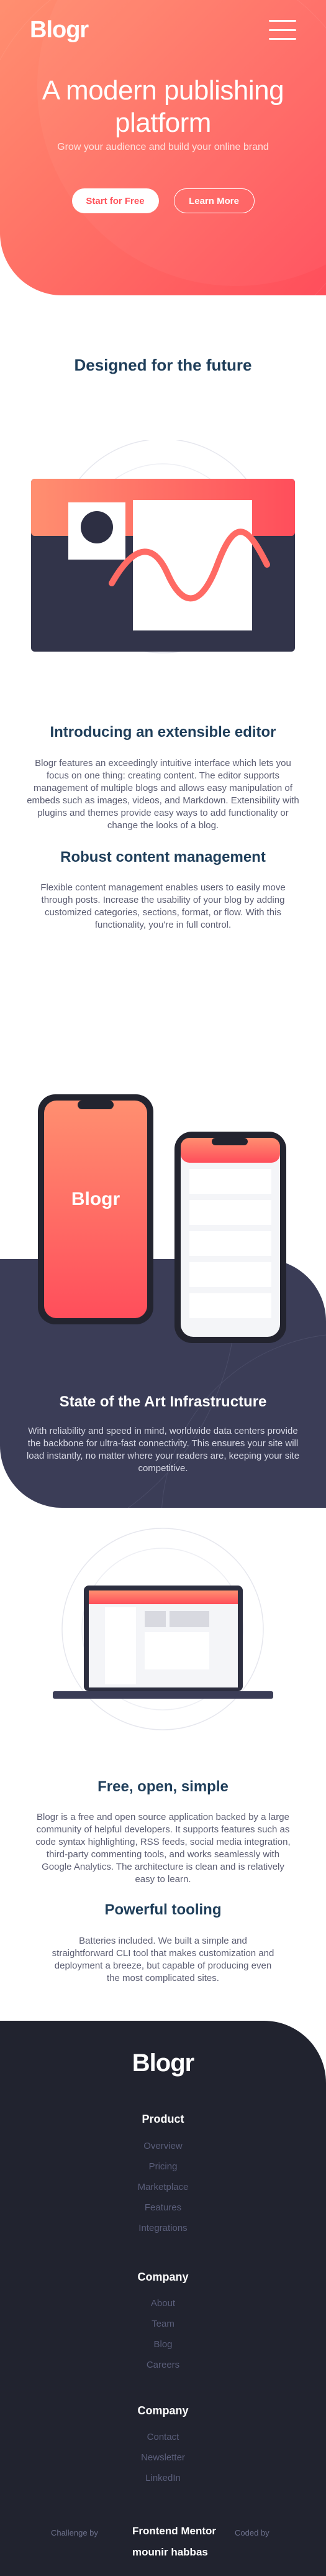  I want to click on footer-link-team: Team, so click(163, 2324).